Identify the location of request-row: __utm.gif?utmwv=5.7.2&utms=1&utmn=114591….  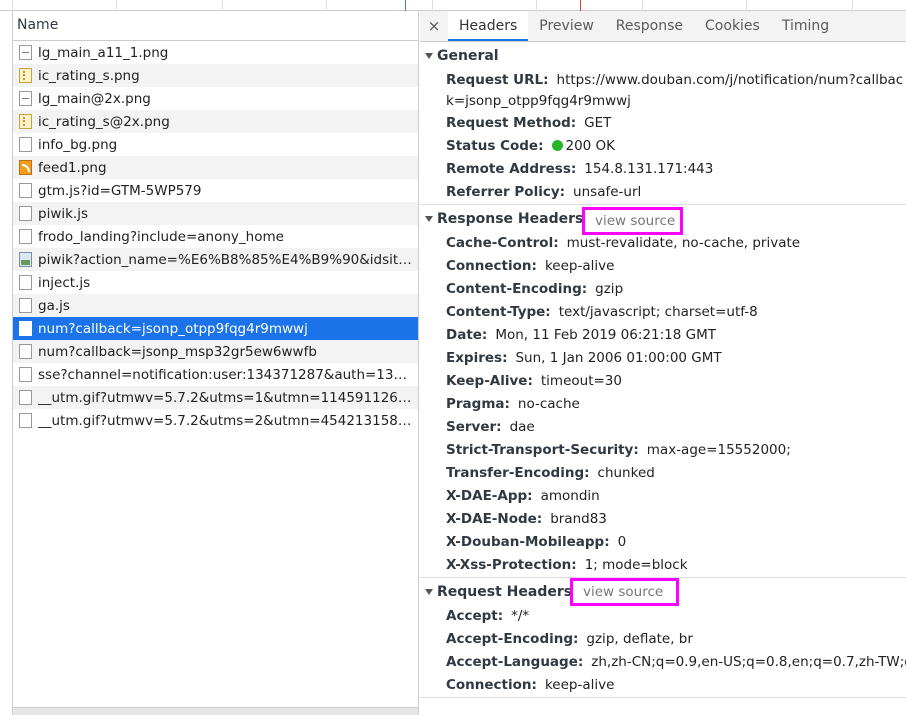
(215, 397).